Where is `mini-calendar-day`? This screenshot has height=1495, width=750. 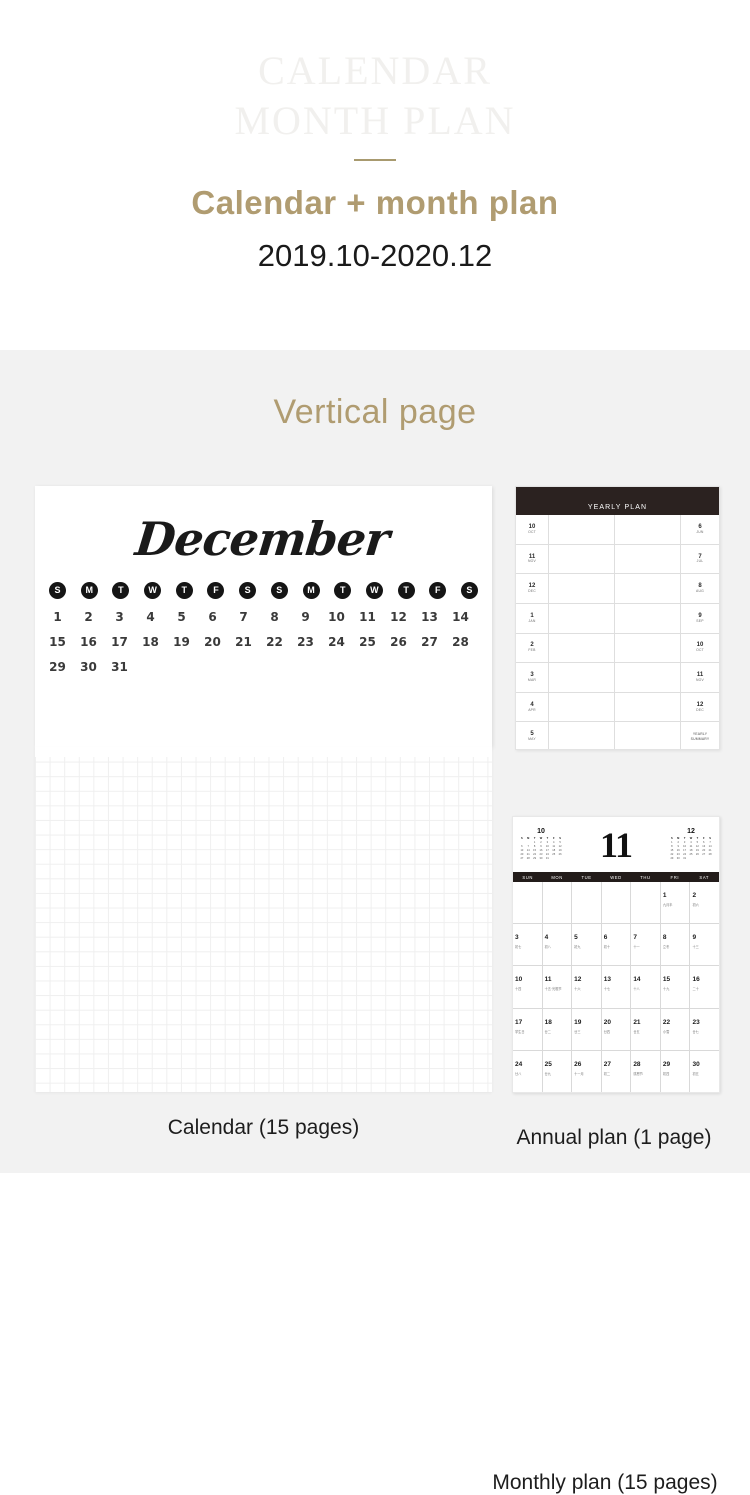
mini-calendar-day is located at coordinates (704, 858).